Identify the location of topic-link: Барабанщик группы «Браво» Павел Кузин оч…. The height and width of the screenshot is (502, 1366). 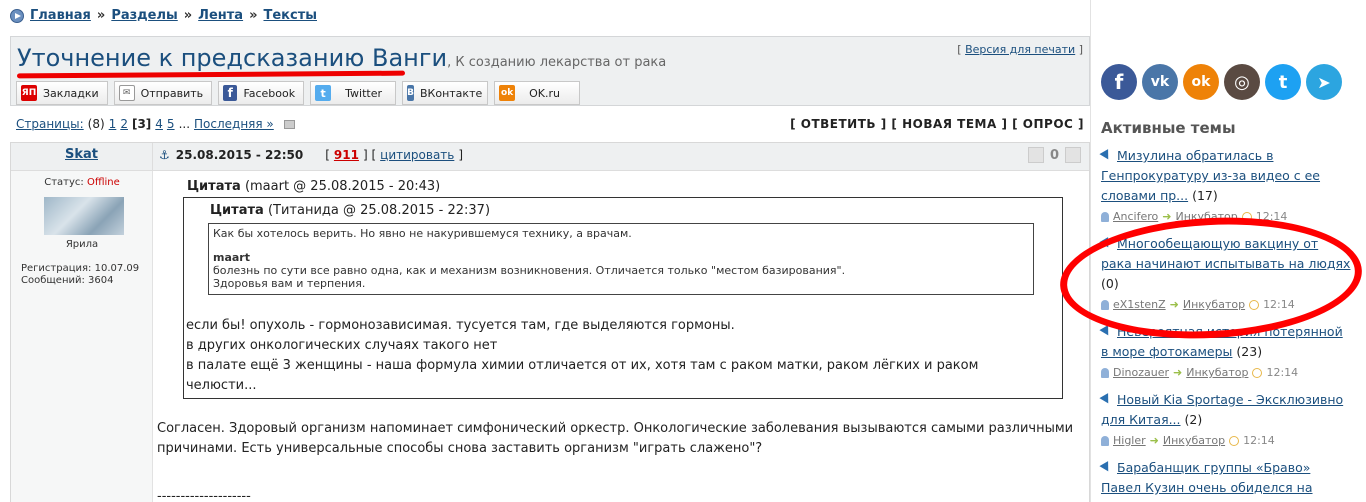
(1207, 477).